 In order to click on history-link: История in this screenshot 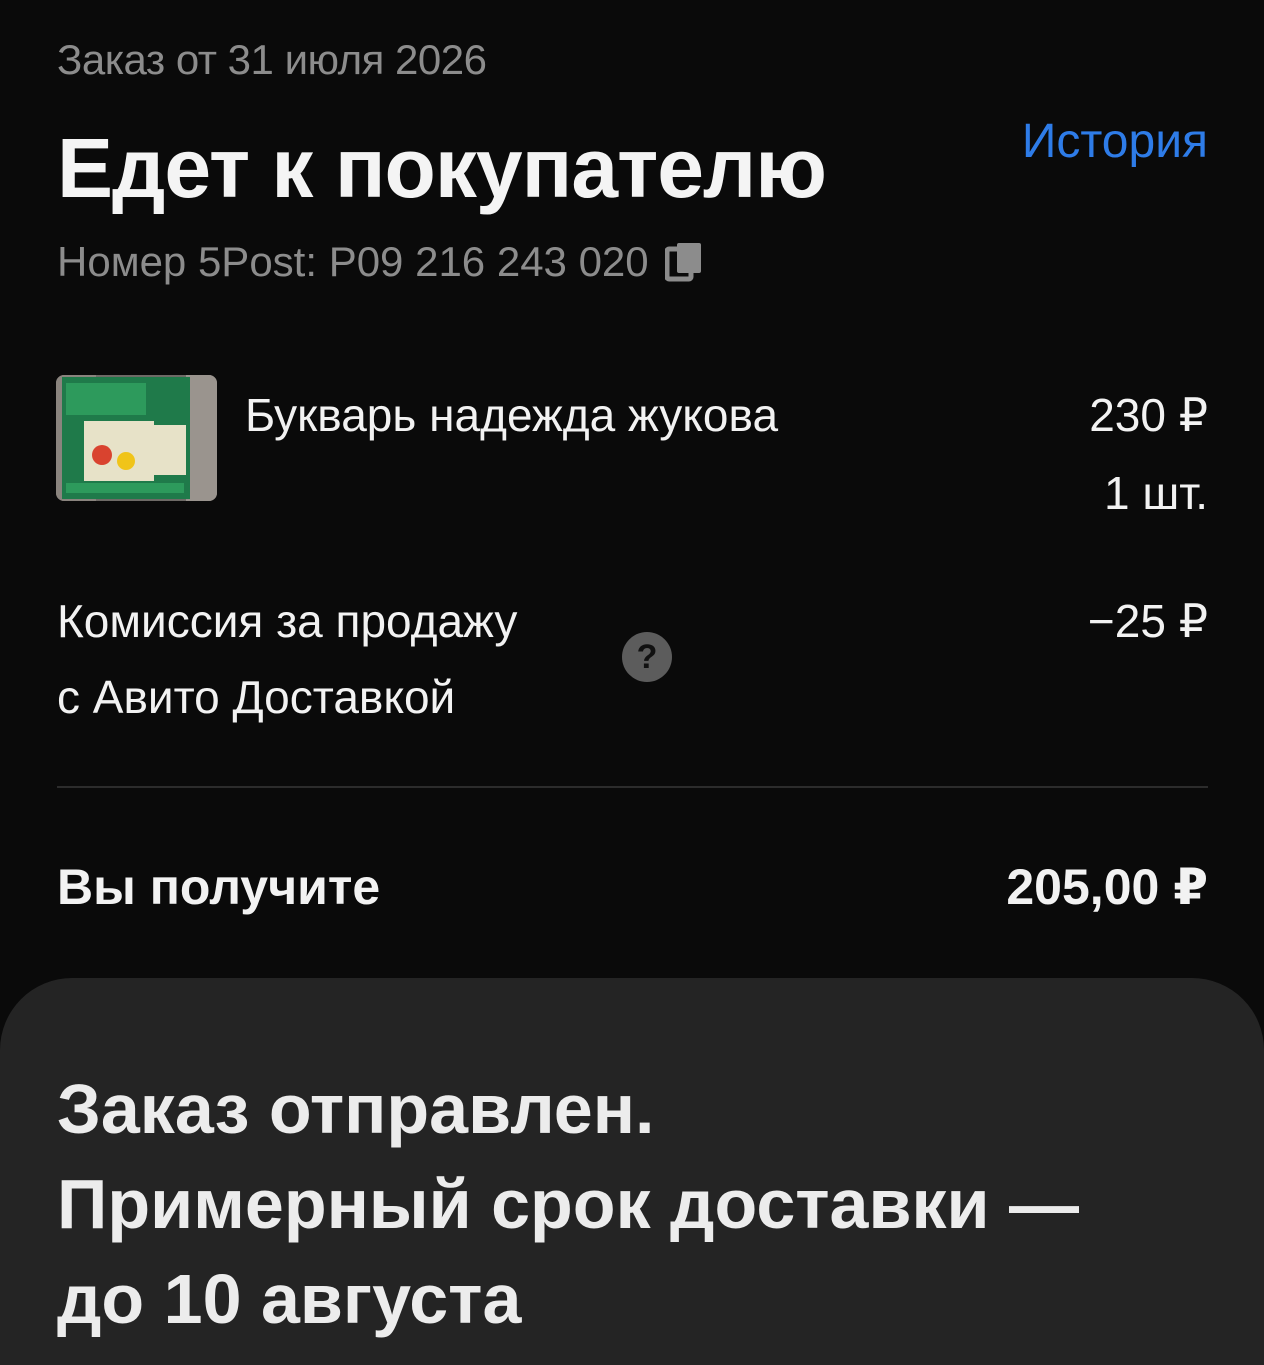, I will do `click(1115, 141)`.